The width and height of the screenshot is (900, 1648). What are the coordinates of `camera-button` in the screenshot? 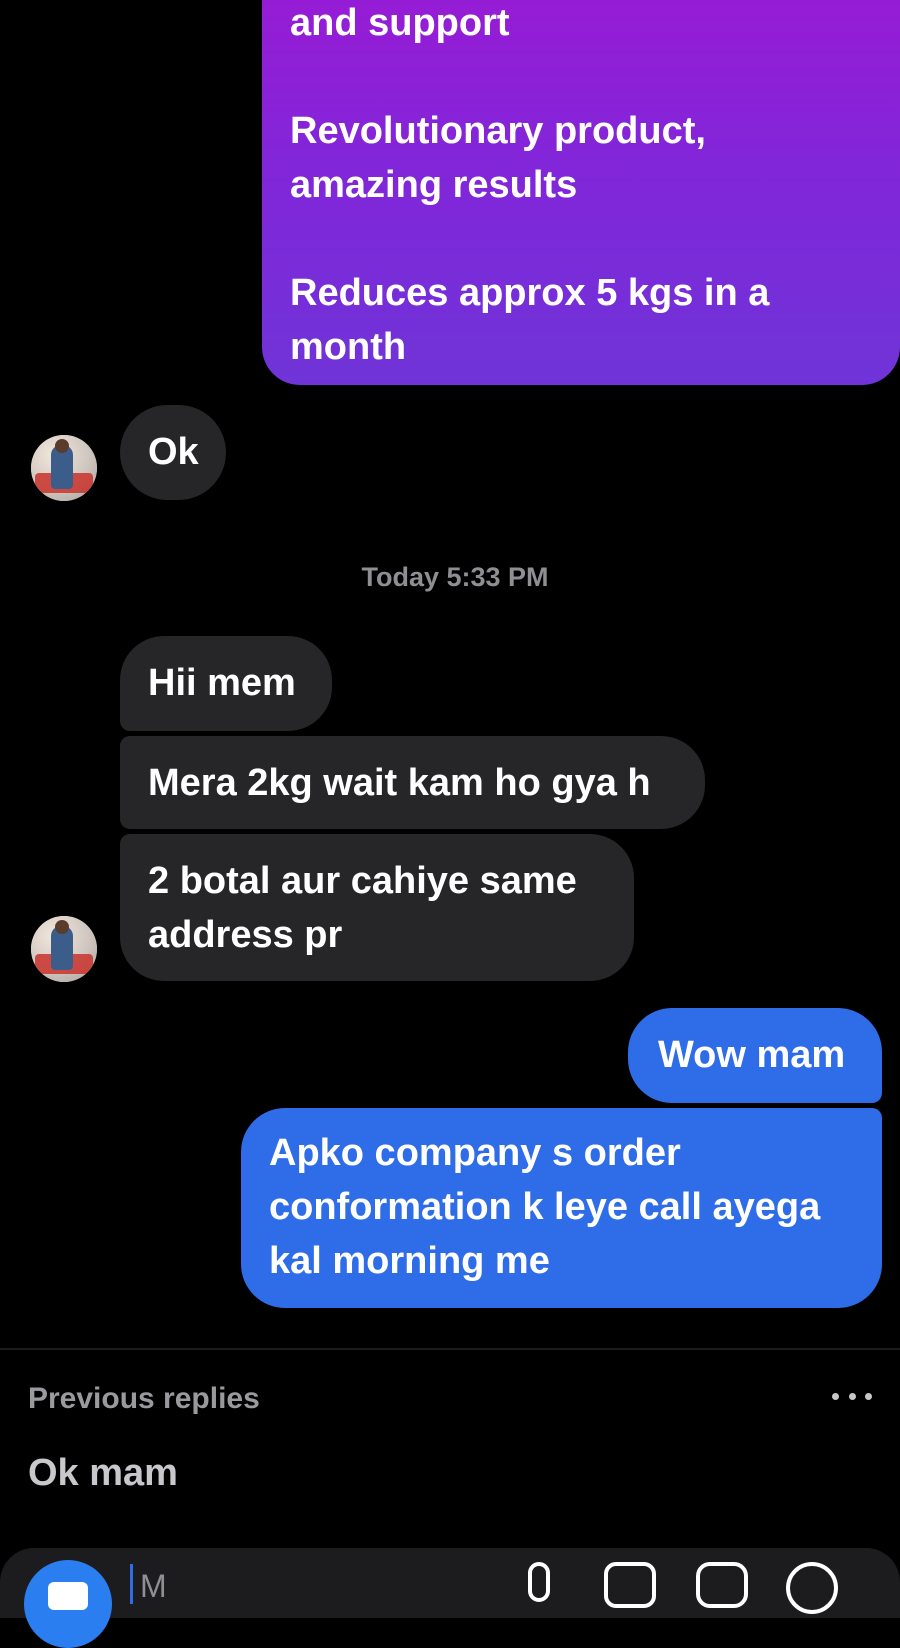 It's located at (68, 1604).